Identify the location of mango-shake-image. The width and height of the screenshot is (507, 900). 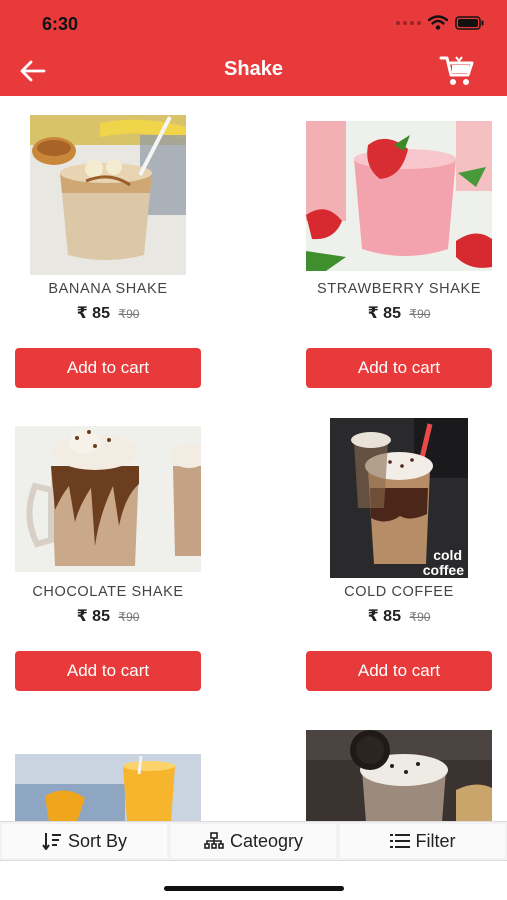
(108, 788).